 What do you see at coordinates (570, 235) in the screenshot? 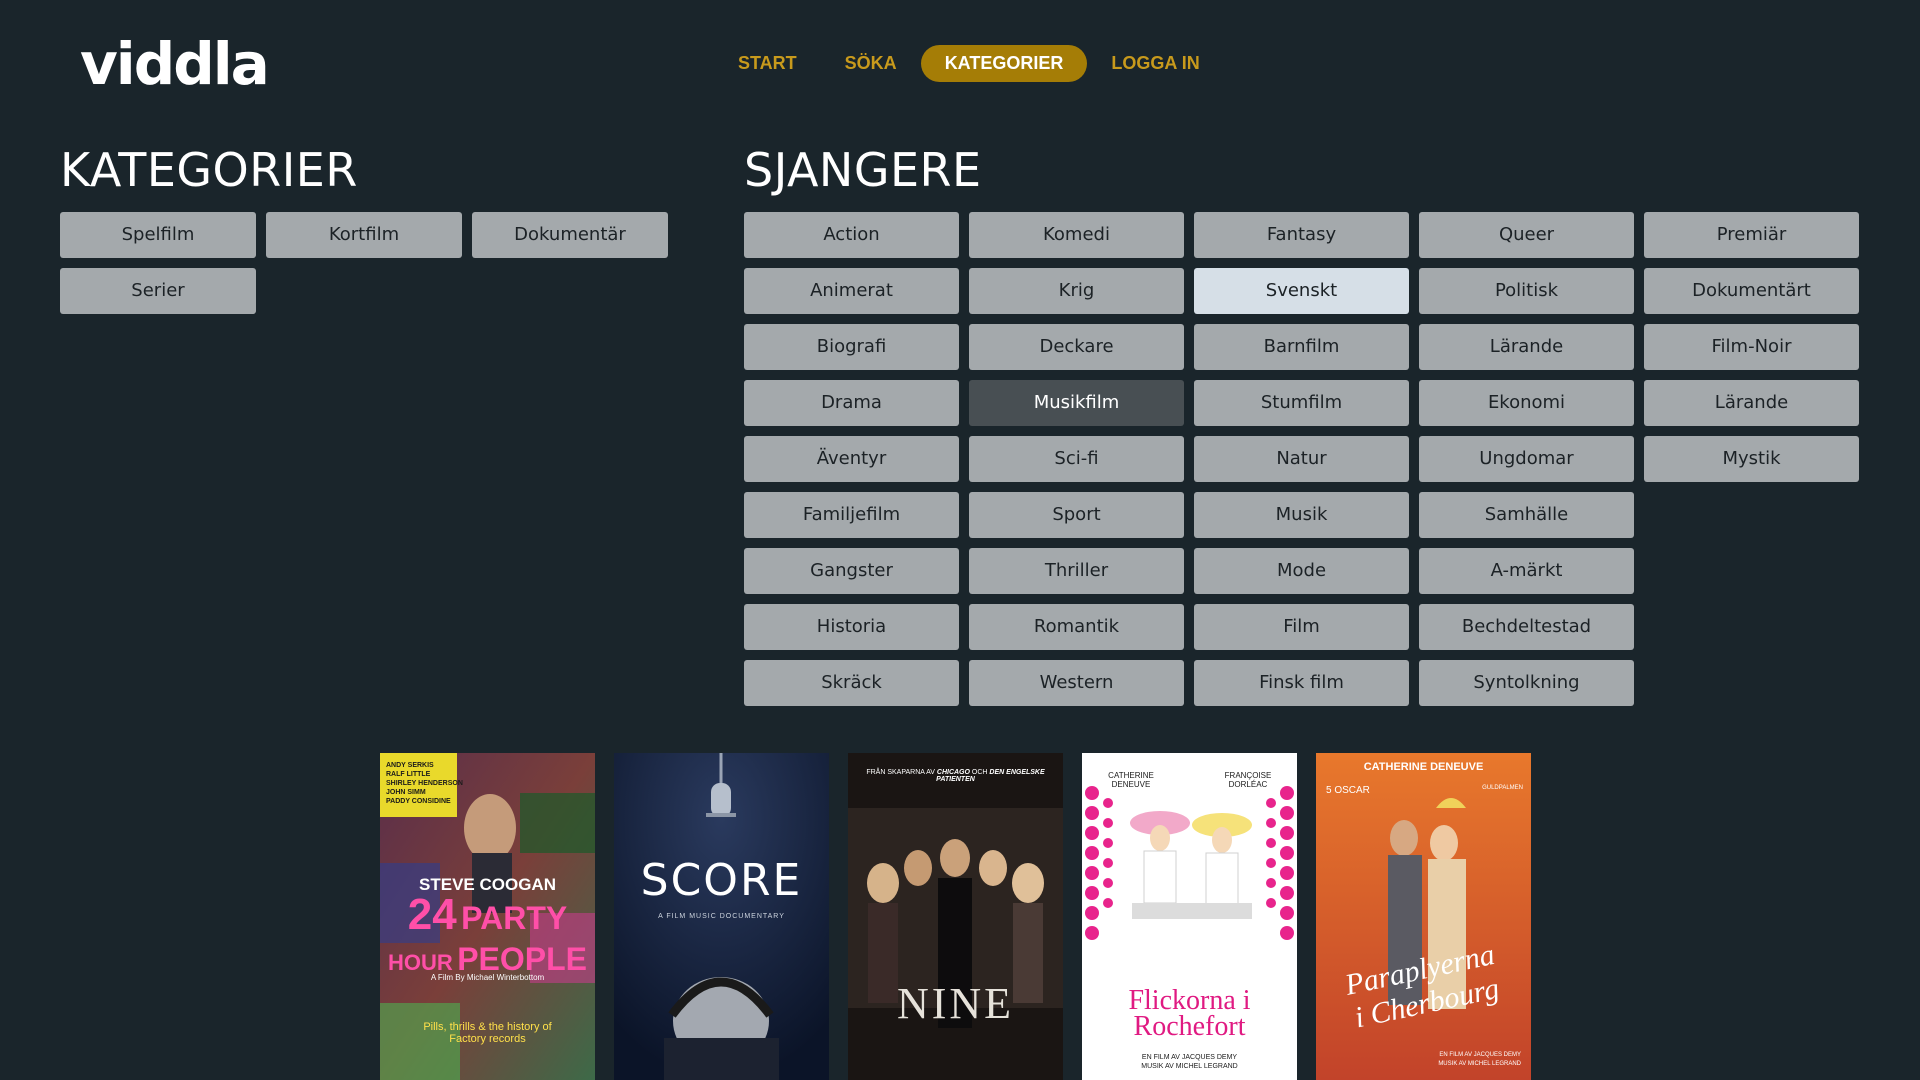
I see `kategori-tile-dokumentär: Dokumentär` at bounding box center [570, 235].